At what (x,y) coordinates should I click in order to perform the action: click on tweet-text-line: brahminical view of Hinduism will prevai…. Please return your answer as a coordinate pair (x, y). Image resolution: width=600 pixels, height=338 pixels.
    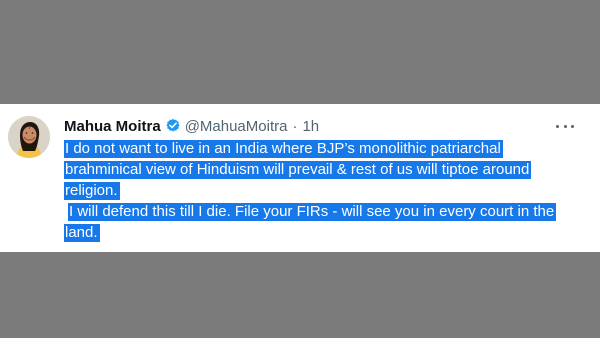
    Looking at the image, I should click on (324, 169).